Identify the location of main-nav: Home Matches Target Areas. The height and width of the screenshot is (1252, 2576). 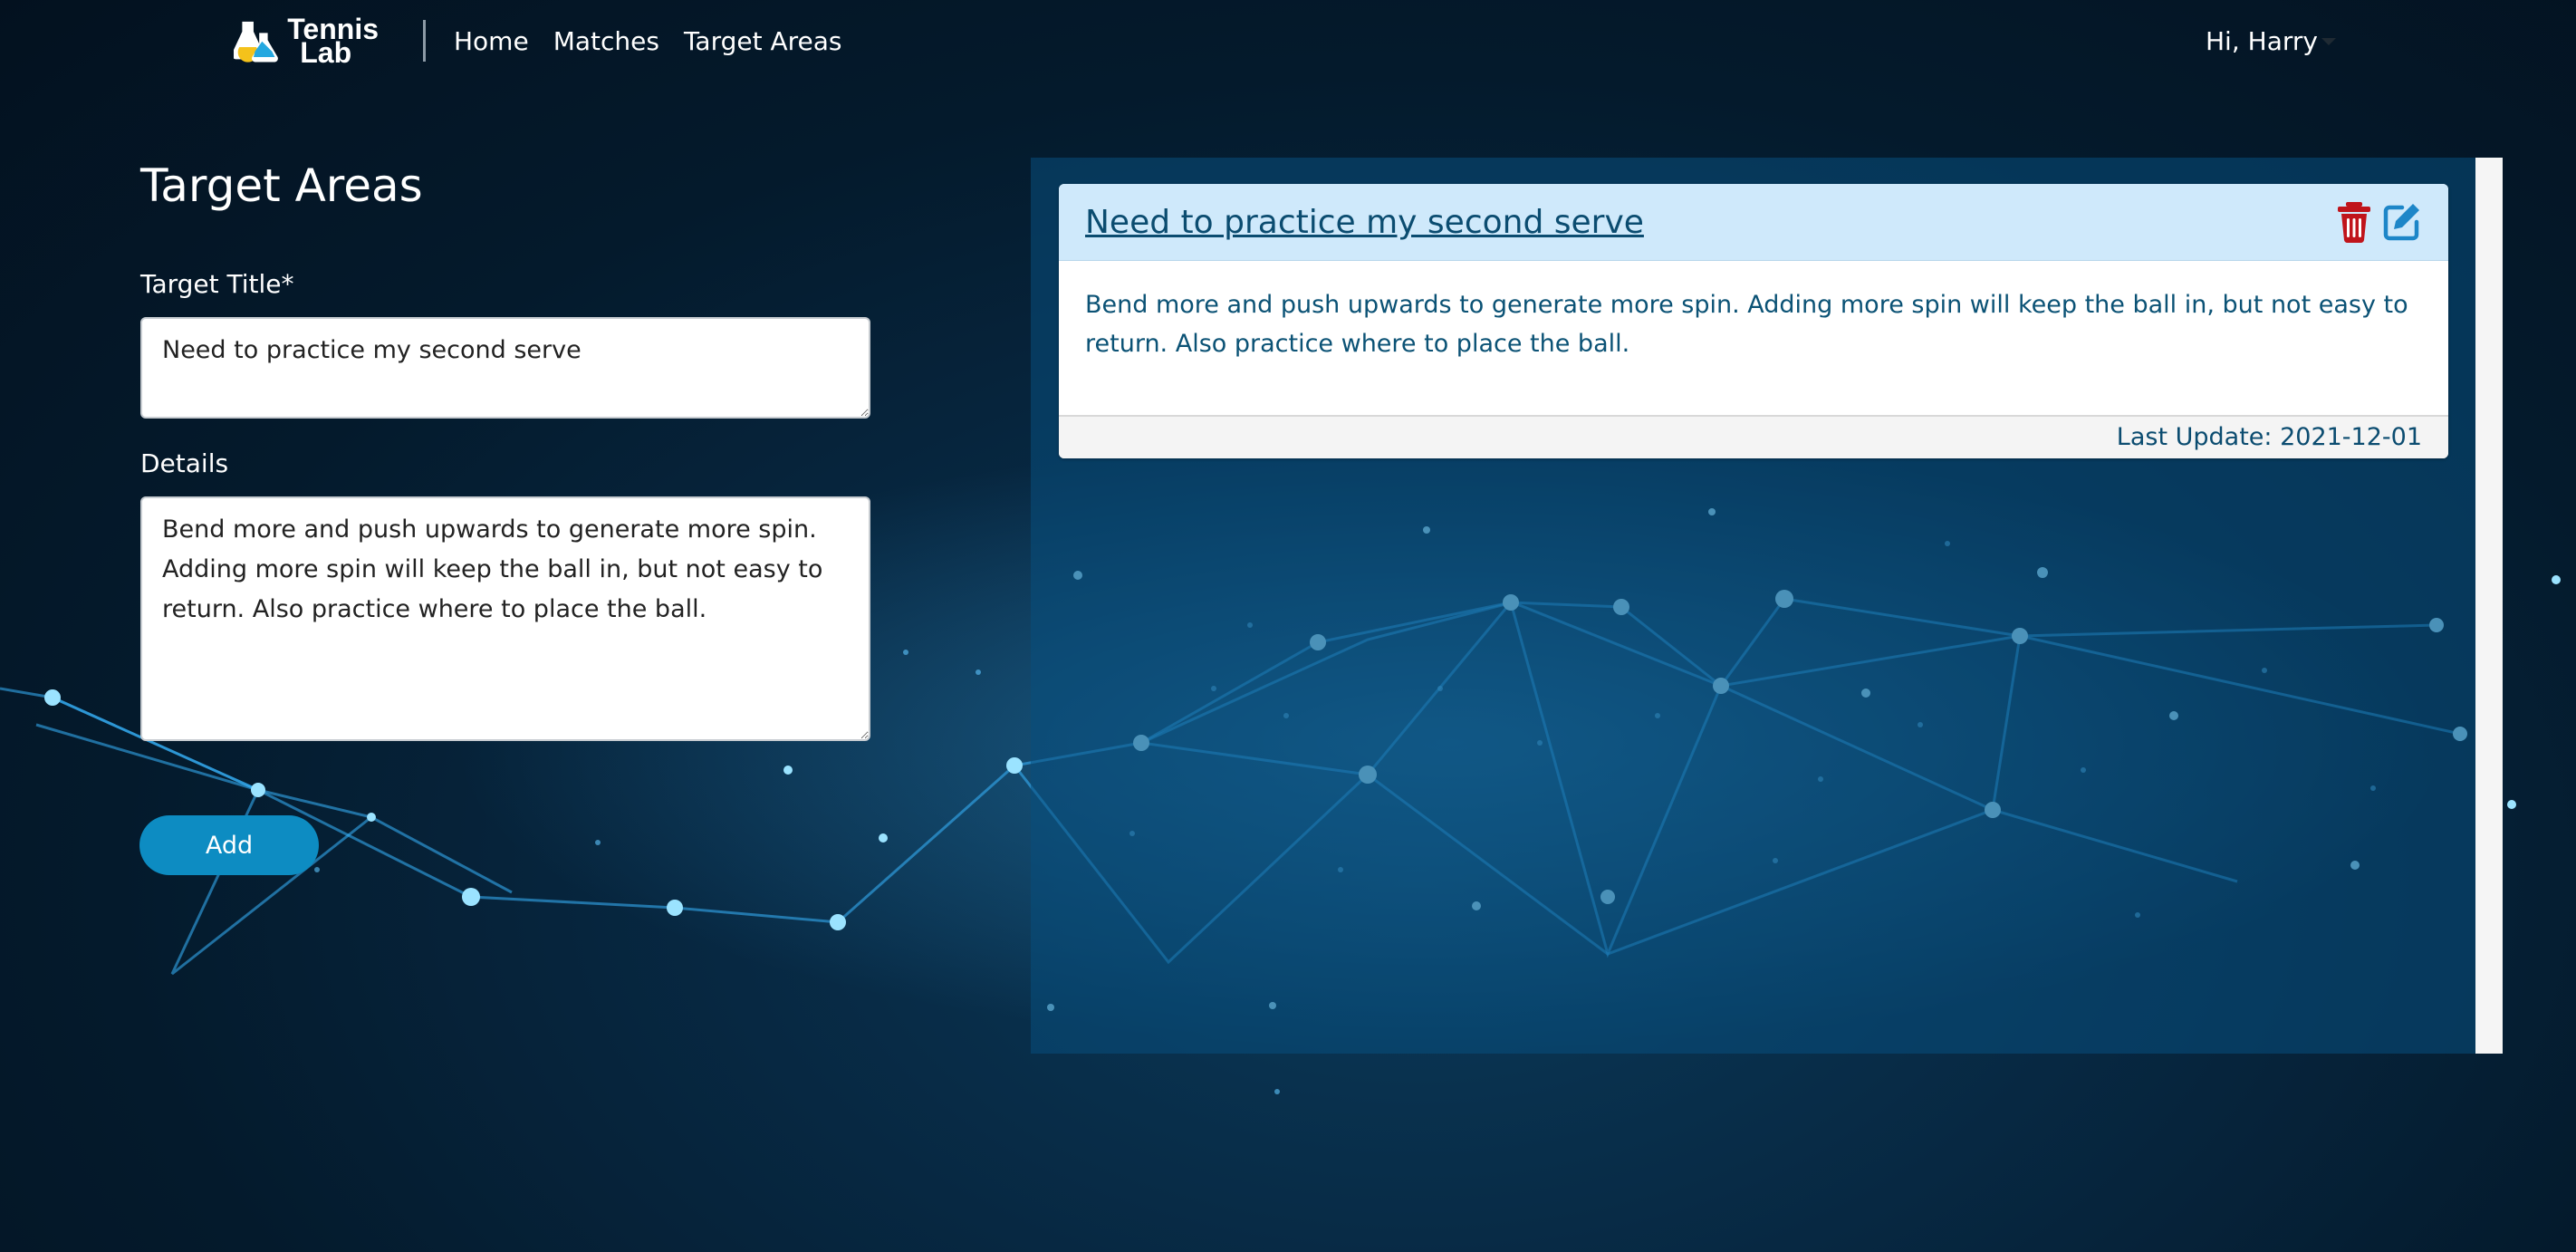
(648, 41).